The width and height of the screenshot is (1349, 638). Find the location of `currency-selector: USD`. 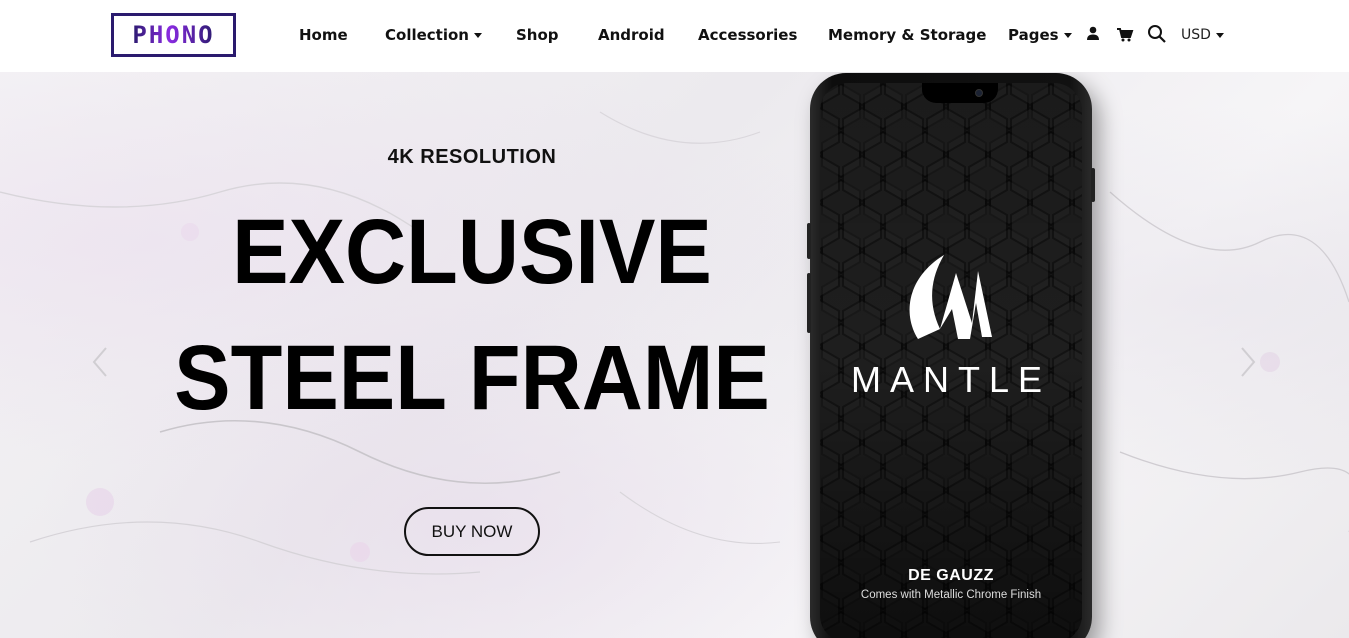

currency-selector: USD is located at coordinates (1202, 35).